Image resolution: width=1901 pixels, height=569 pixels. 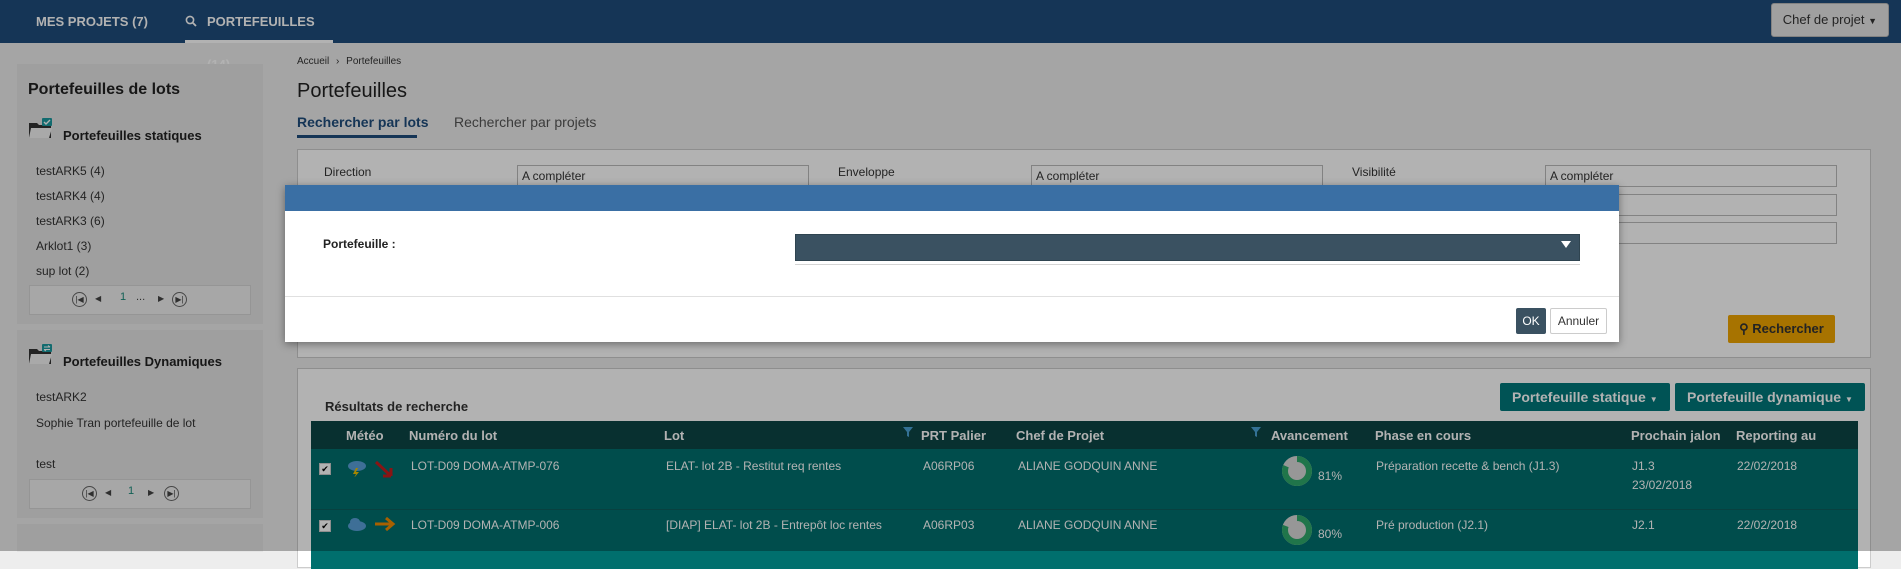 I want to click on caret-down-icon, so click(x=1566, y=244).